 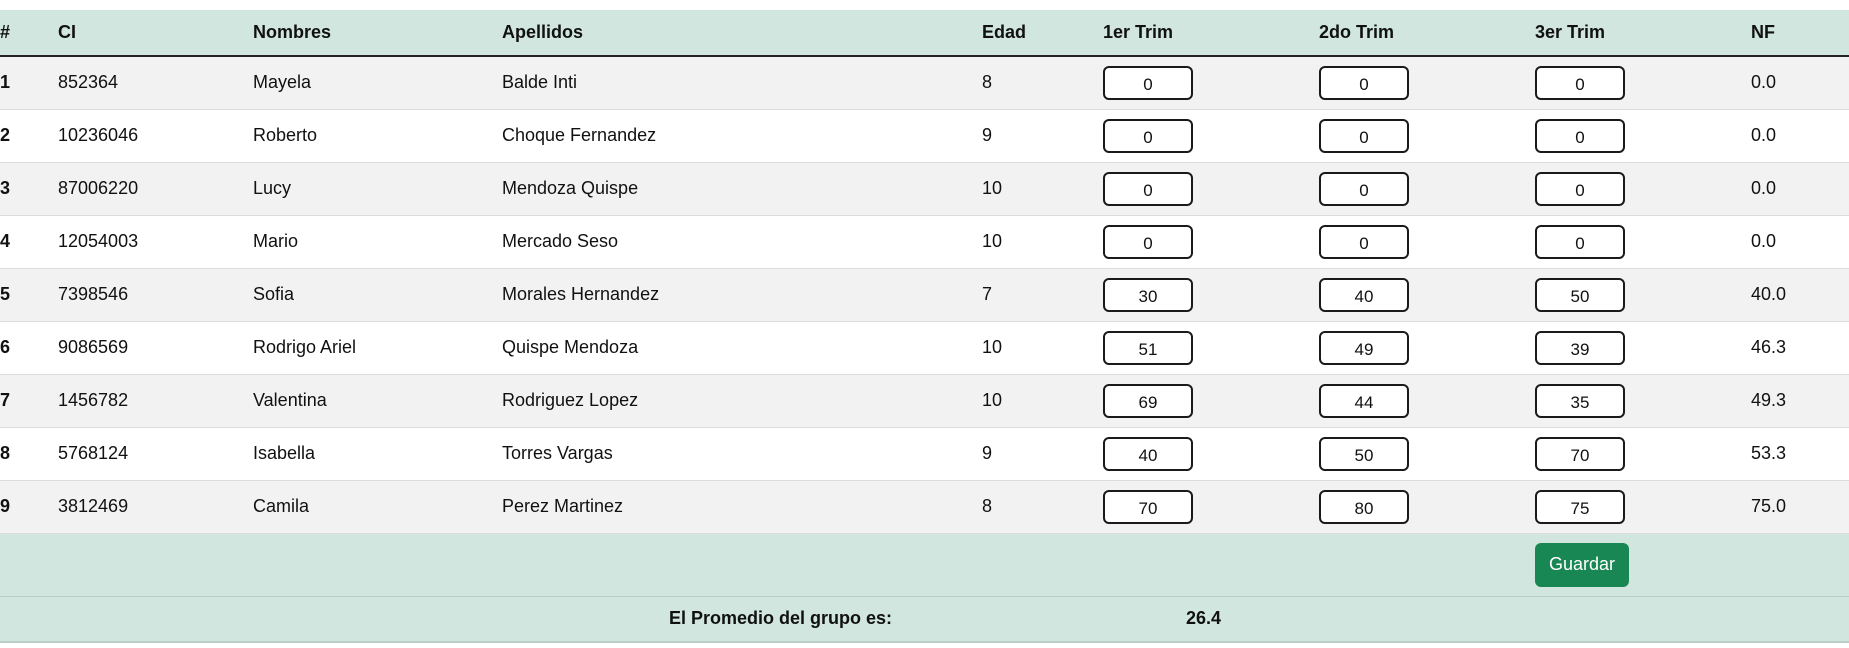 I want to click on cell-ci: 1456782, so click(x=93, y=400).